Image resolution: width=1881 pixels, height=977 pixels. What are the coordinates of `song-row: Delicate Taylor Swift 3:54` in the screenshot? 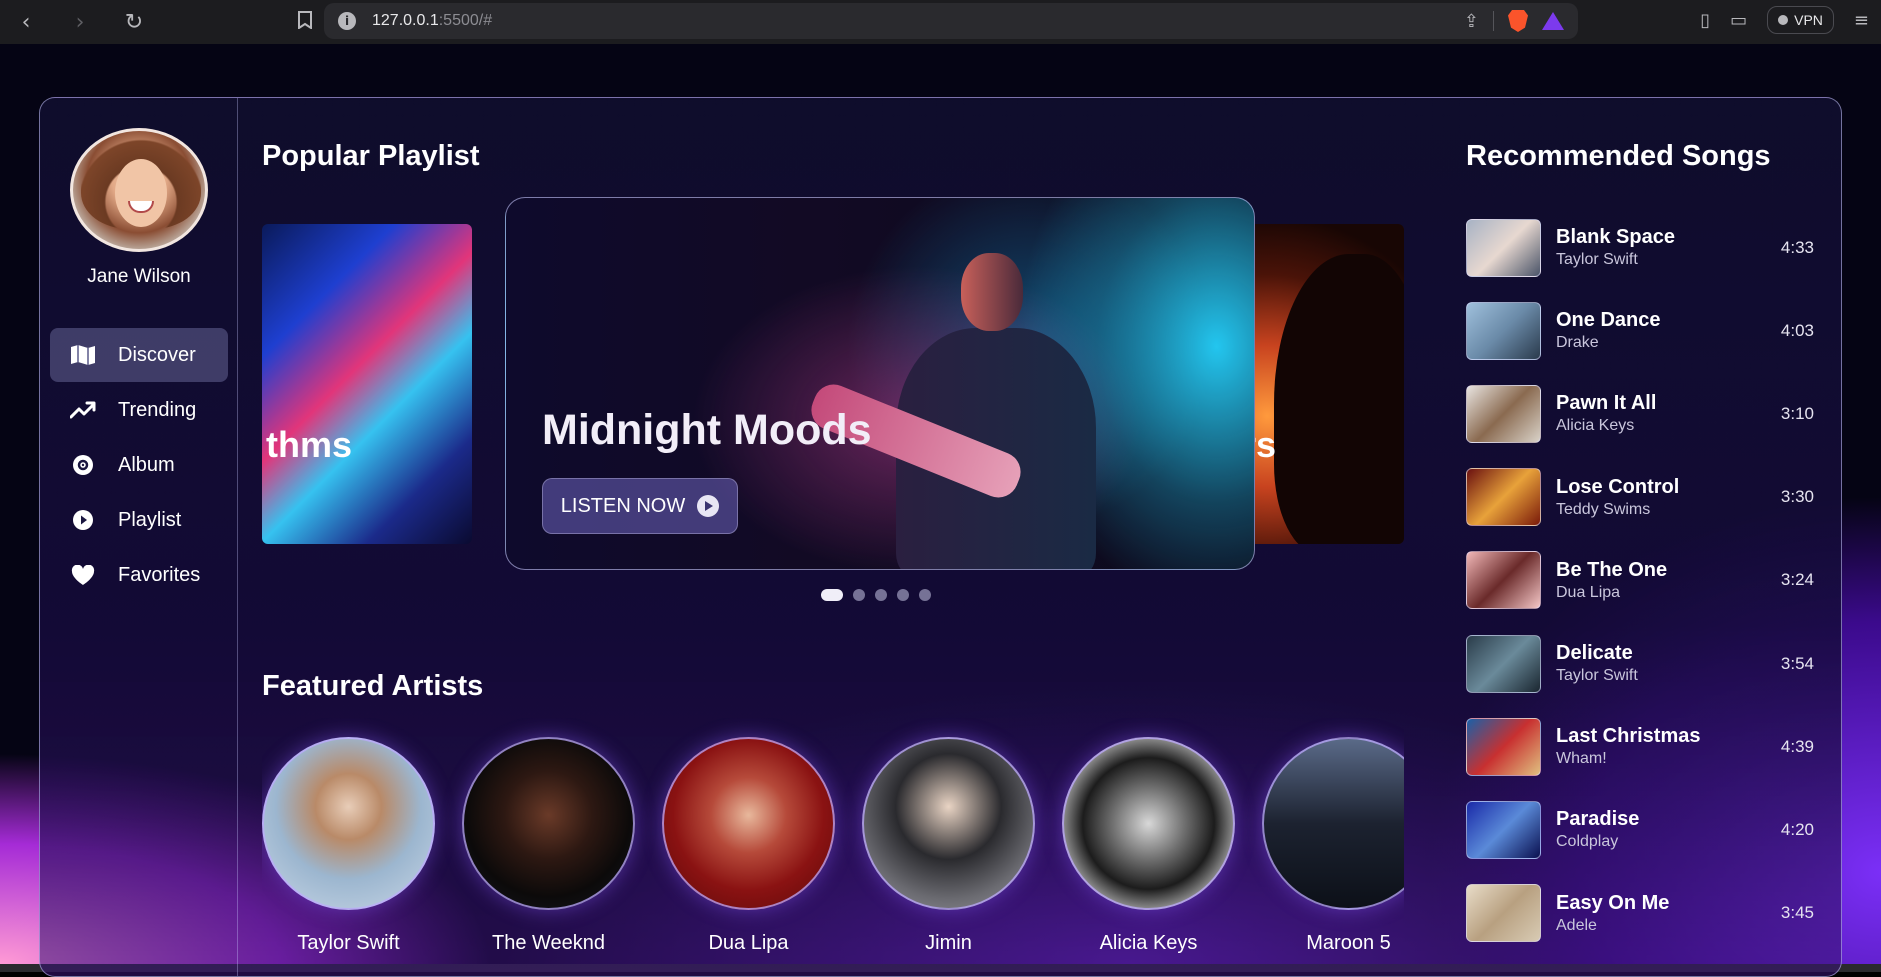 It's located at (1641, 663).